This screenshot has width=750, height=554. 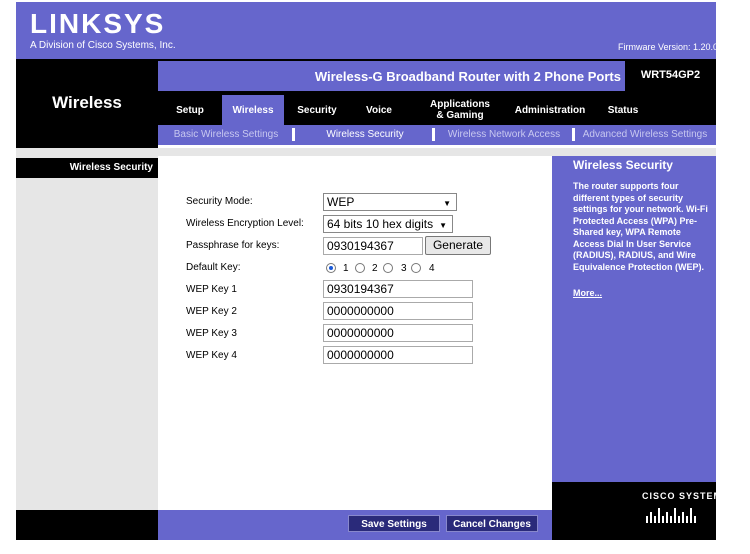 I want to click on subtab-wireless-security: Wireless Security, so click(x=365, y=134).